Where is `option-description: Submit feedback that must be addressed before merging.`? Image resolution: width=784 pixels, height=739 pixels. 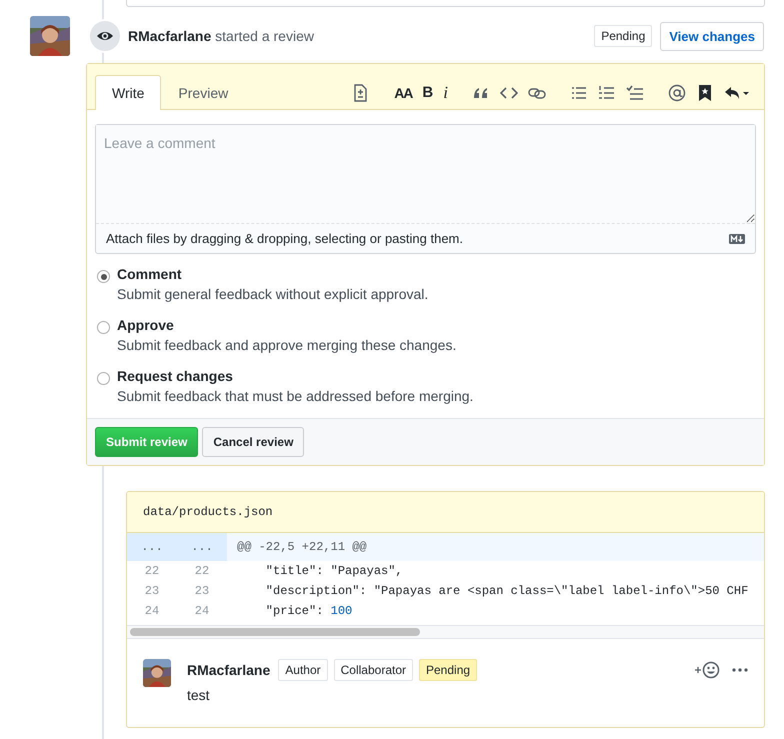 option-description: Submit feedback that must be addressed before merging. is located at coordinates (295, 396).